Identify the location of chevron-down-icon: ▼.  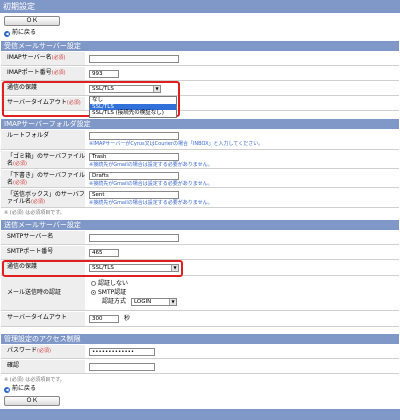
(172, 302).